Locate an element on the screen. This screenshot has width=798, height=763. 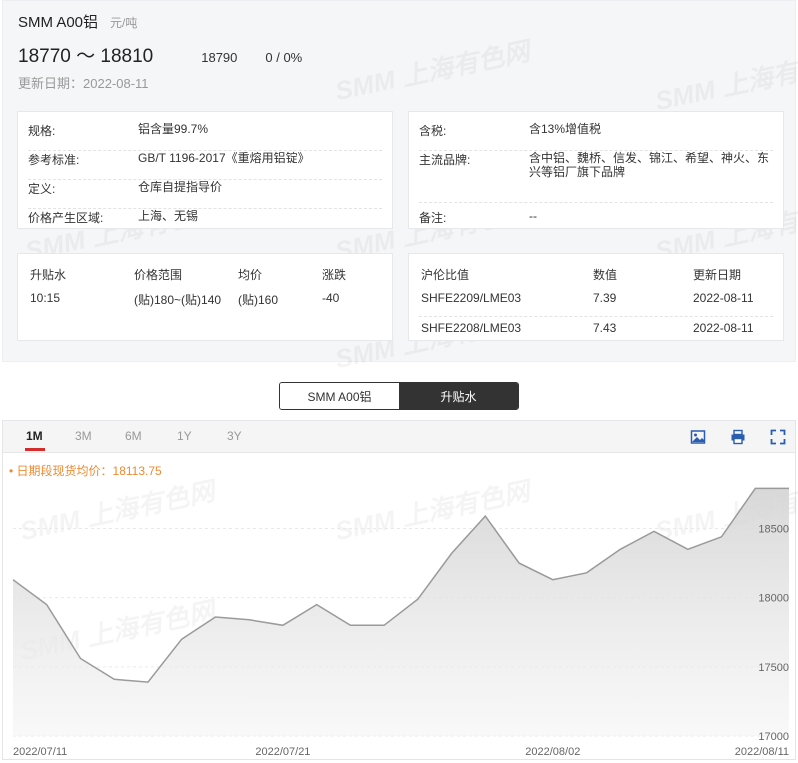
table-cell: (贴)160 is located at coordinates (258, 300).